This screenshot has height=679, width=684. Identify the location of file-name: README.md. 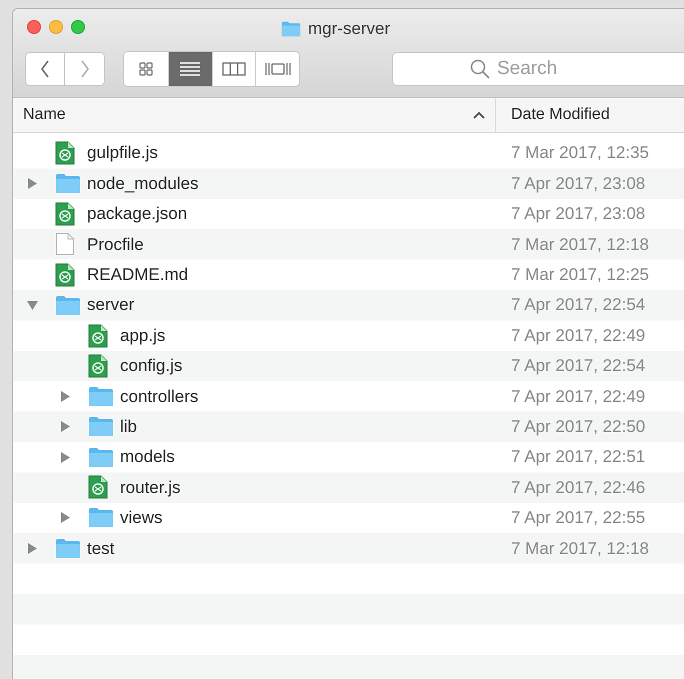
(137, 275).